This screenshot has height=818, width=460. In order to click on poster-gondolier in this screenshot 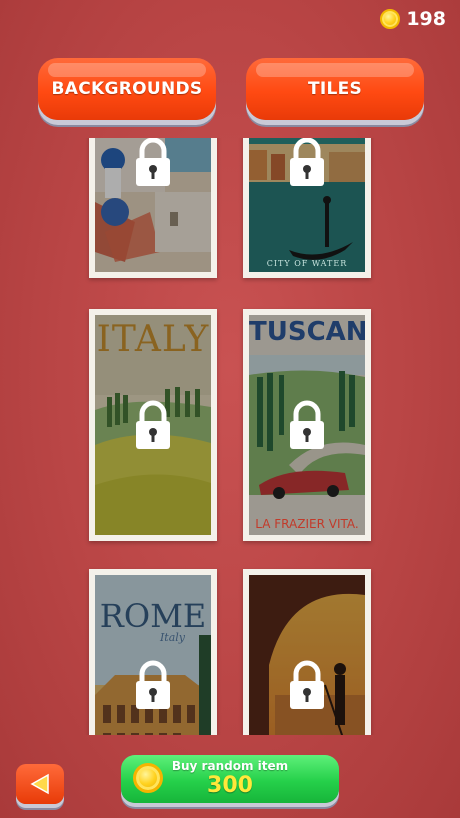, I will do `click(307, 655)`.